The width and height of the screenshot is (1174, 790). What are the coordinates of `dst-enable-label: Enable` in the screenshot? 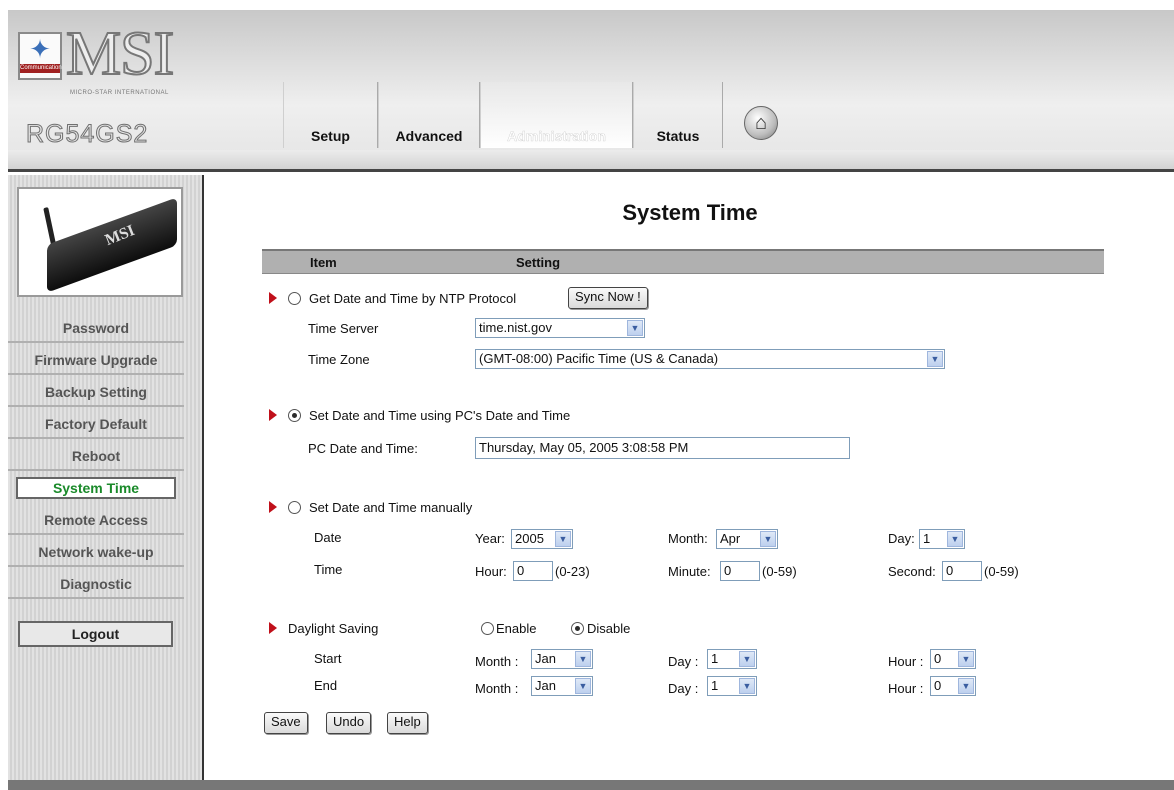 It's located at (516, 628).